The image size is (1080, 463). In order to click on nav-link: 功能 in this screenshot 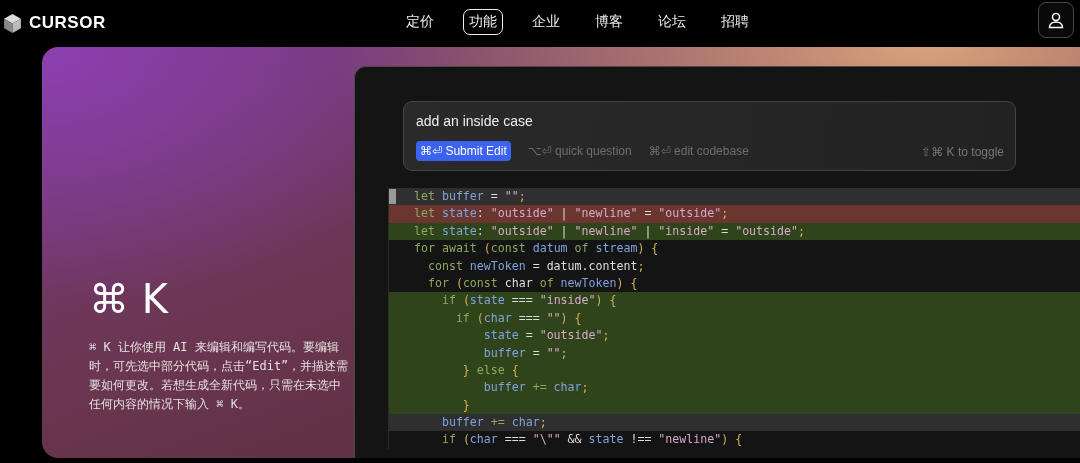, I will do `click(483, 22)`.